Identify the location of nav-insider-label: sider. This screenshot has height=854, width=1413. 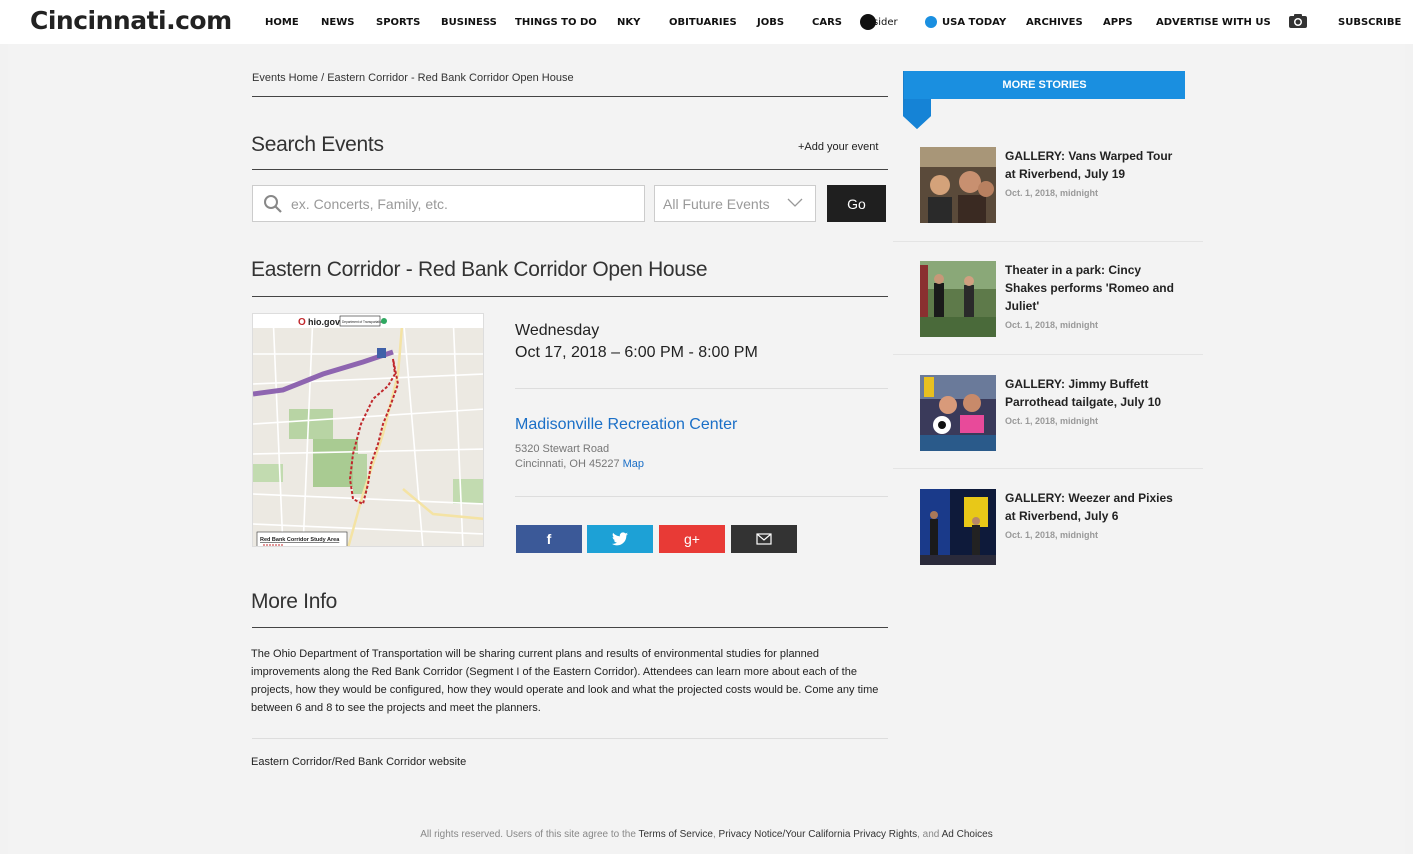
(885, 22).